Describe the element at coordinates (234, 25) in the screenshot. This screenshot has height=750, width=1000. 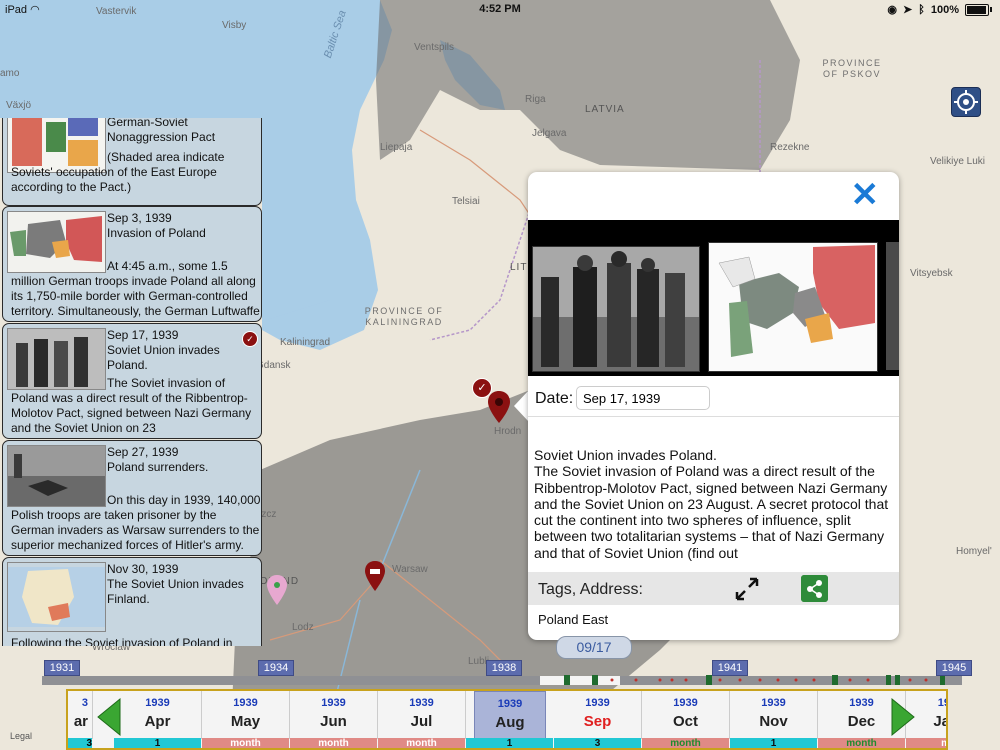
I see `place-label: Visby` at that location.